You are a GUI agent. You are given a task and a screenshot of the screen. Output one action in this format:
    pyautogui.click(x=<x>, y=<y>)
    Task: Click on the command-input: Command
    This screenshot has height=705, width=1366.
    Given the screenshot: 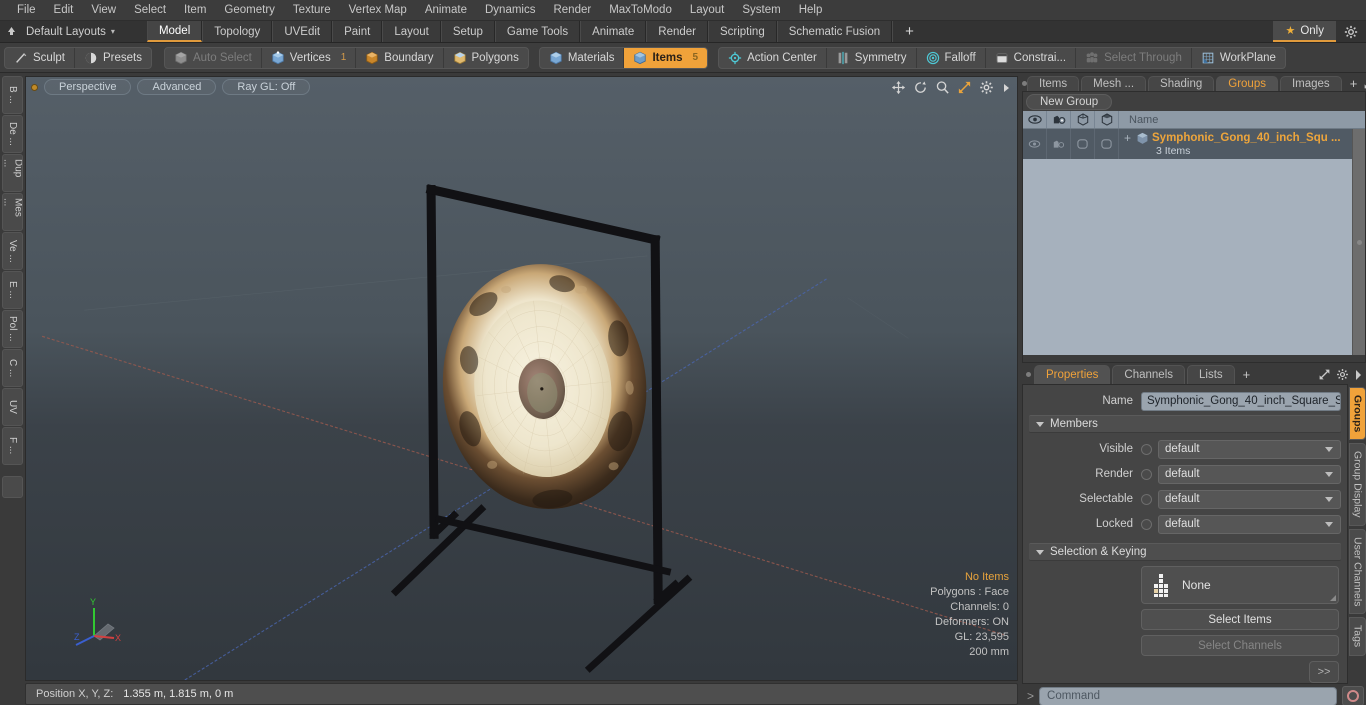 What is the action you would take?
    pyautogui.click(x=1188, y=695)
    